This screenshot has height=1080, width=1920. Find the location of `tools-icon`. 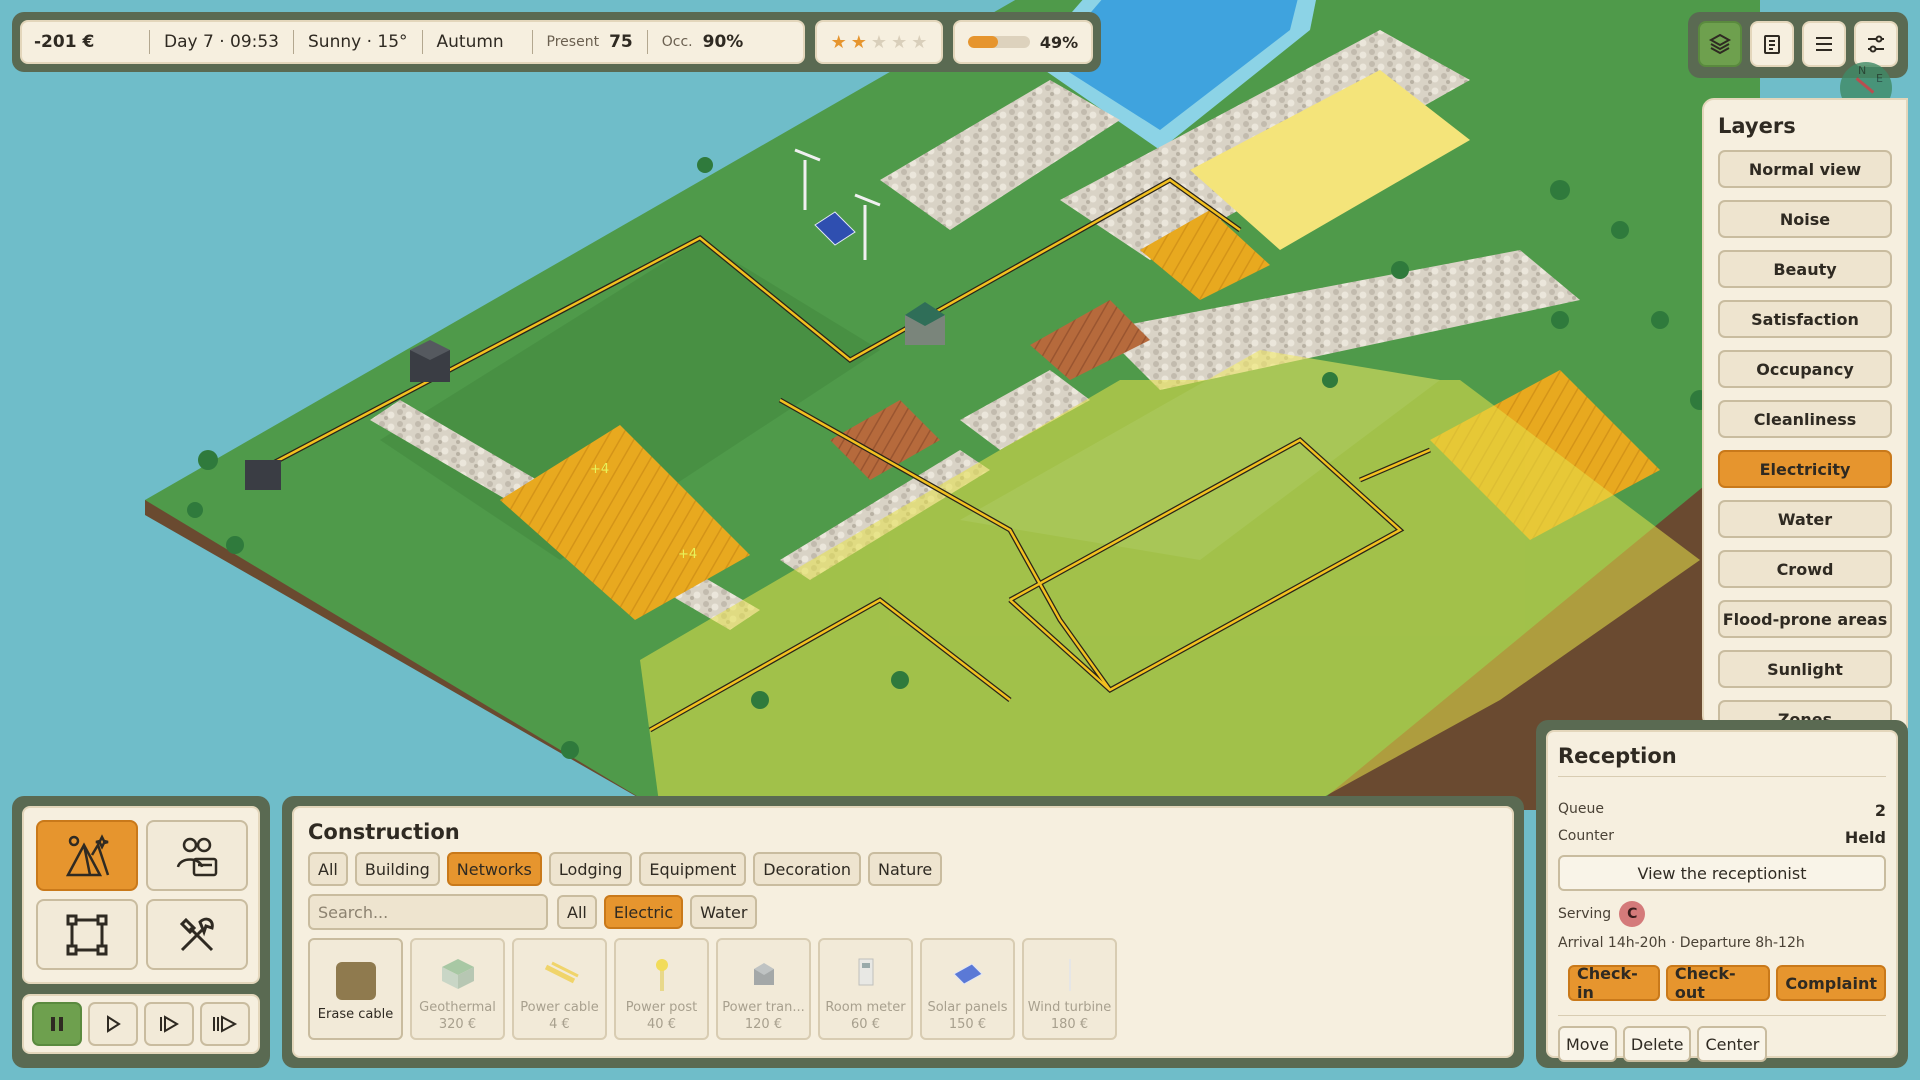

tools-icon is located at coordinates (196, 934).